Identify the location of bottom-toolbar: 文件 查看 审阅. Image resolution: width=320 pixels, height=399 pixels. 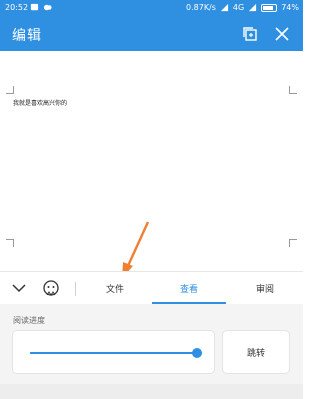
(151, 287).